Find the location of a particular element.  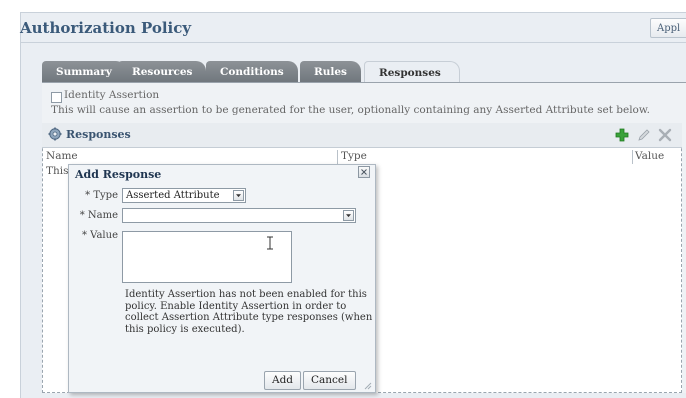

add-icon is located at coordinates (622, 135).